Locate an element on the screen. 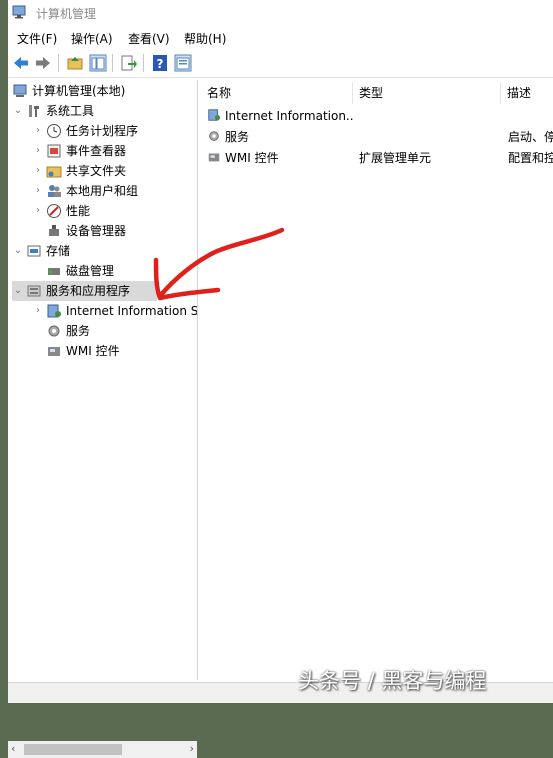  clock-icon is located at coordinates (54, 131).